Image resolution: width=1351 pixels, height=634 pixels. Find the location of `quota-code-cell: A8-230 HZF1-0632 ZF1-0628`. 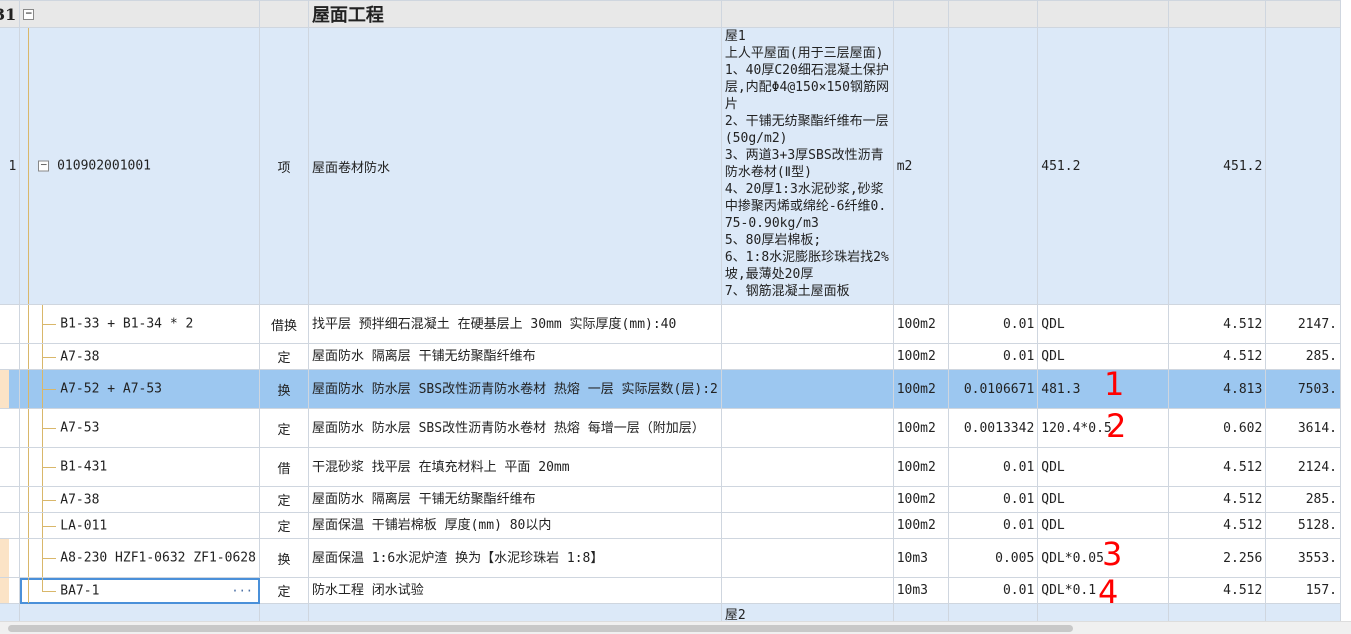

quota-code-cell: A8-230 HZF1-0632 ZF1-0628 is located at coordinates (140, 558).